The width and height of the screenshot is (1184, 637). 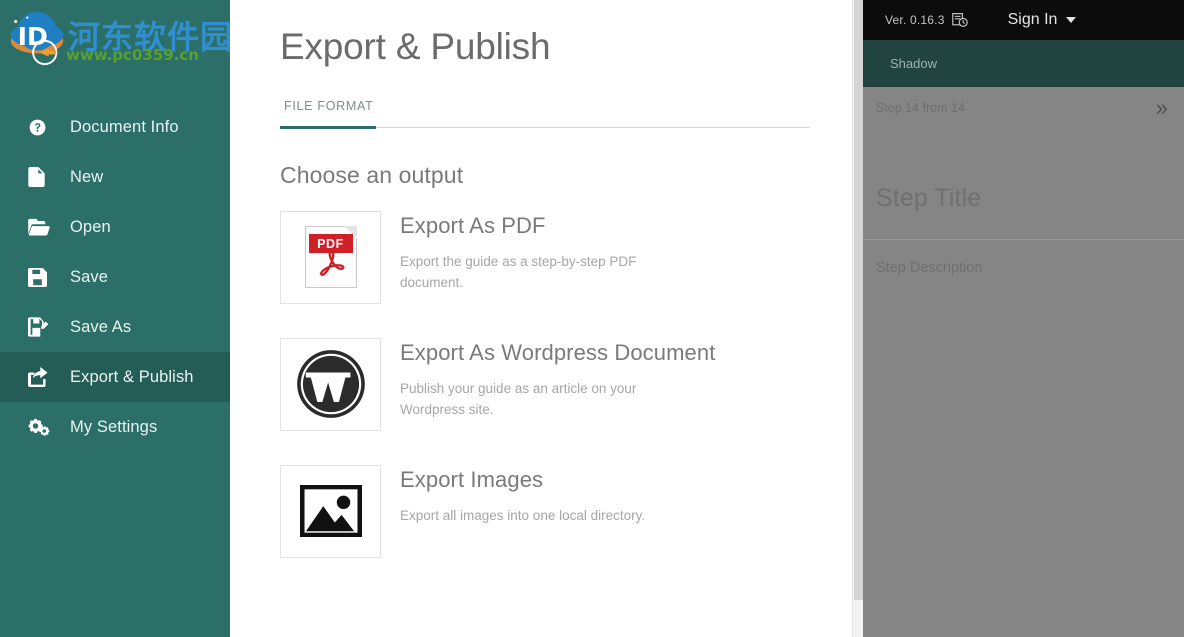 I want to click on version-history-icon, so click(x=959, y=20).